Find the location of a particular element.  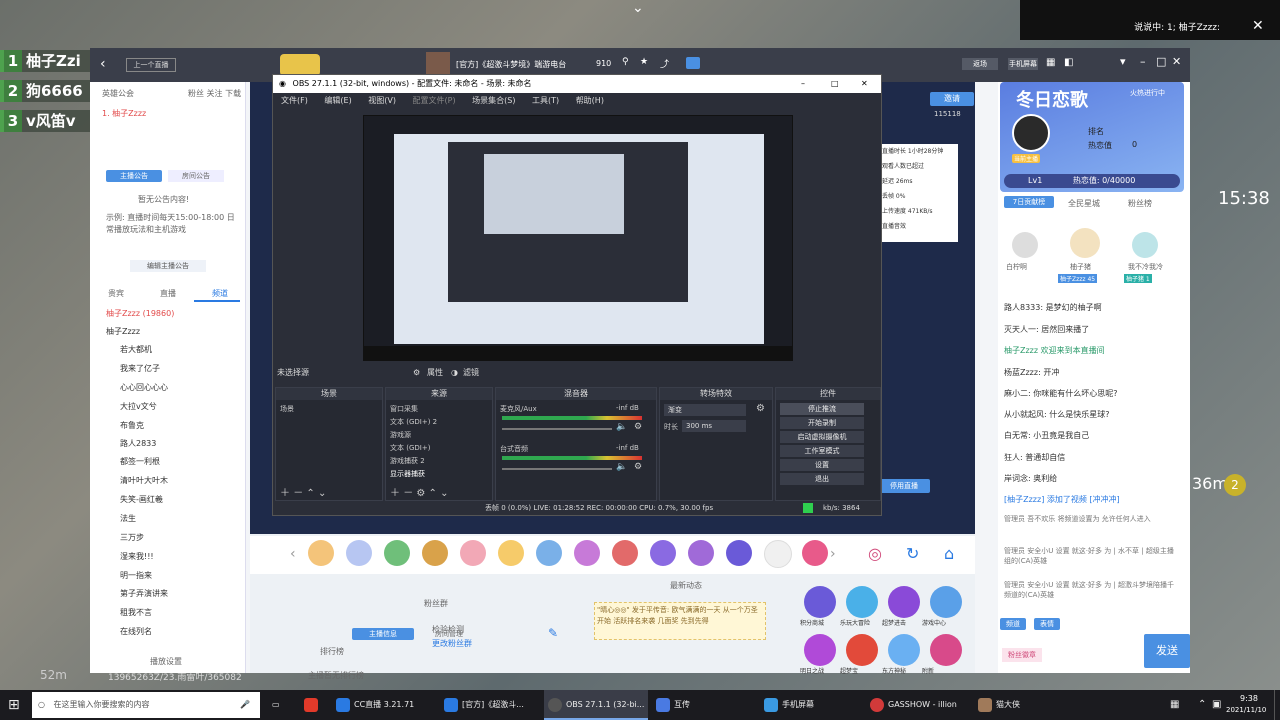

task-view-icon: ▭ is located at coordinates (276, 705).